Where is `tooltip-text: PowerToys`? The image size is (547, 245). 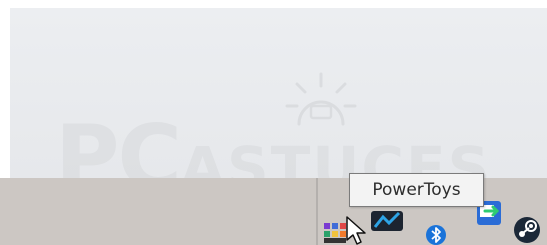 tooltip-text: PowerToys is located at coordinates (416, 190).